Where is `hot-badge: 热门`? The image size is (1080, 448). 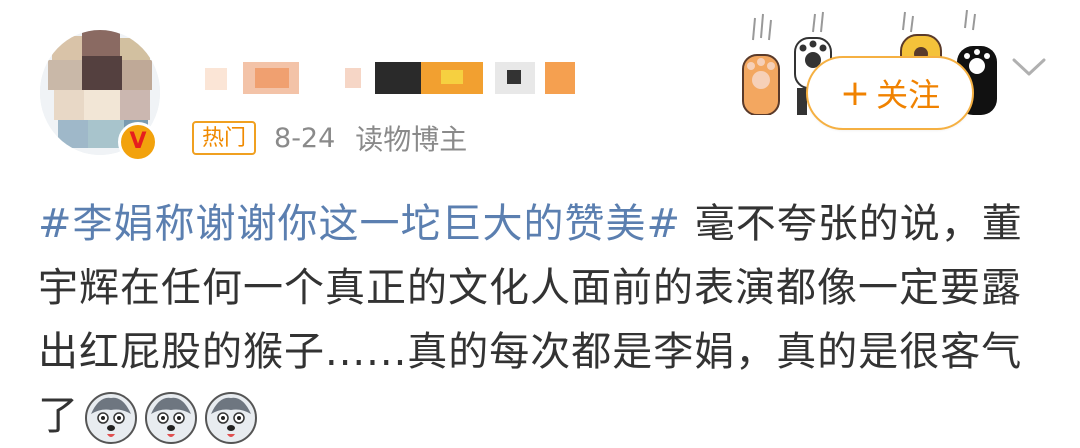
hot-badge: 热门 is located at coordinates (224, 138).